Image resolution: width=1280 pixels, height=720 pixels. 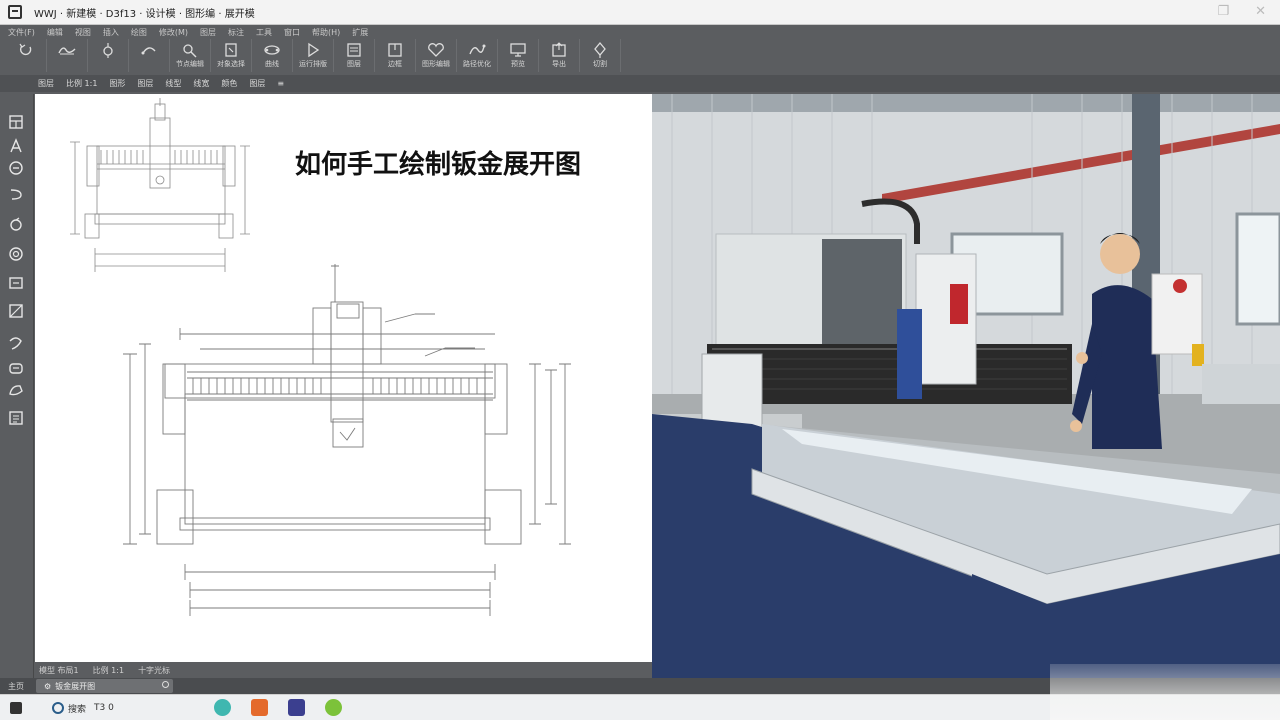 What do you see at coordinates (190, 51) in the screenshot?
I see `node-edit-icon` at bounding box center [190, 51].